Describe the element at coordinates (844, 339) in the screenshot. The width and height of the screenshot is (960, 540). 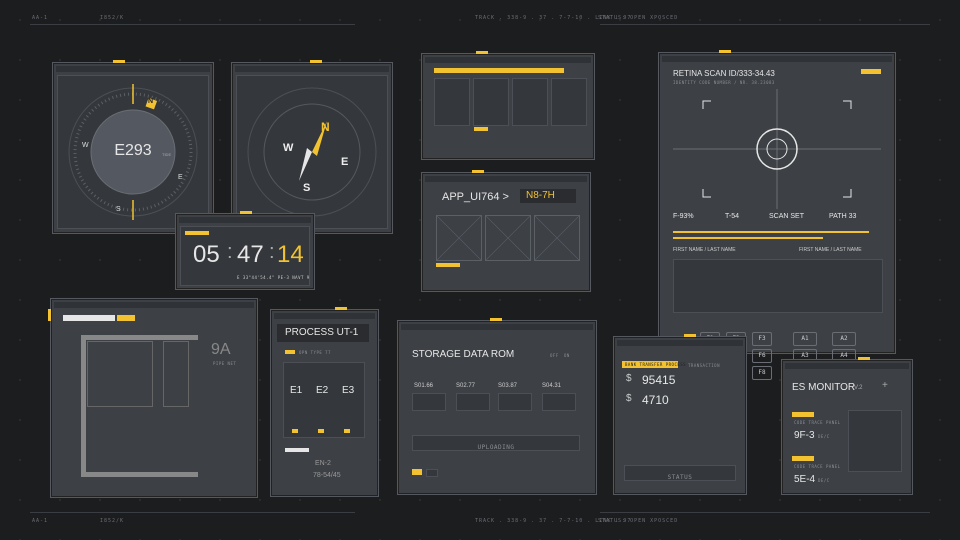
I see `key-a2: A2` at that location.